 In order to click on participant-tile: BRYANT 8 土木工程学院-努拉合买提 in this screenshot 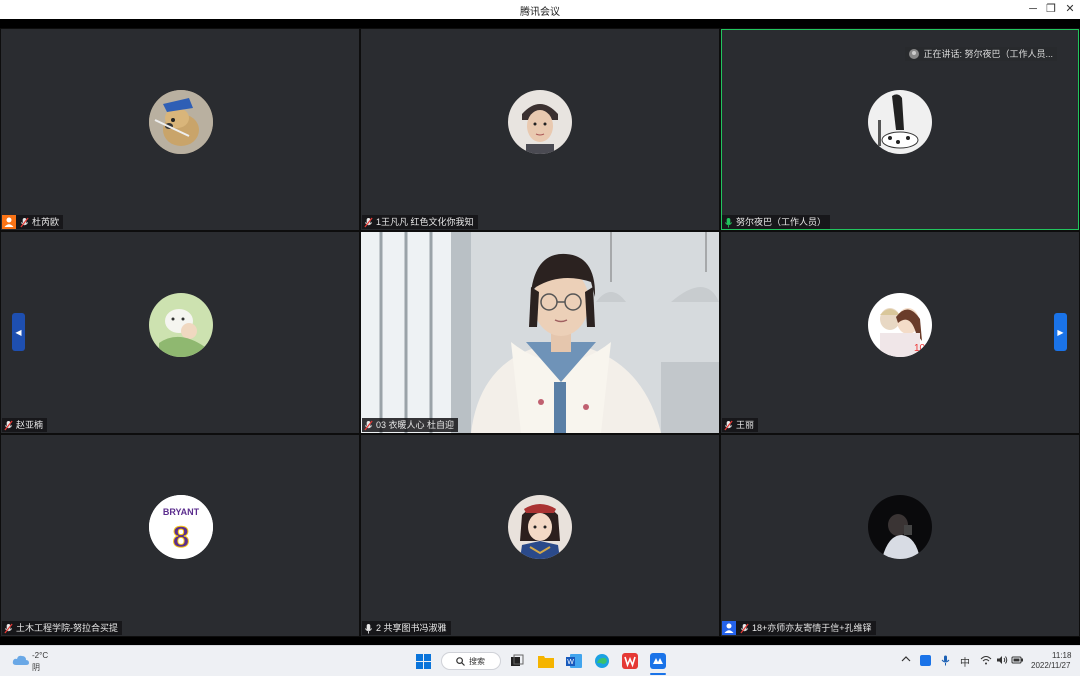, I will do `click(180, 535)`.